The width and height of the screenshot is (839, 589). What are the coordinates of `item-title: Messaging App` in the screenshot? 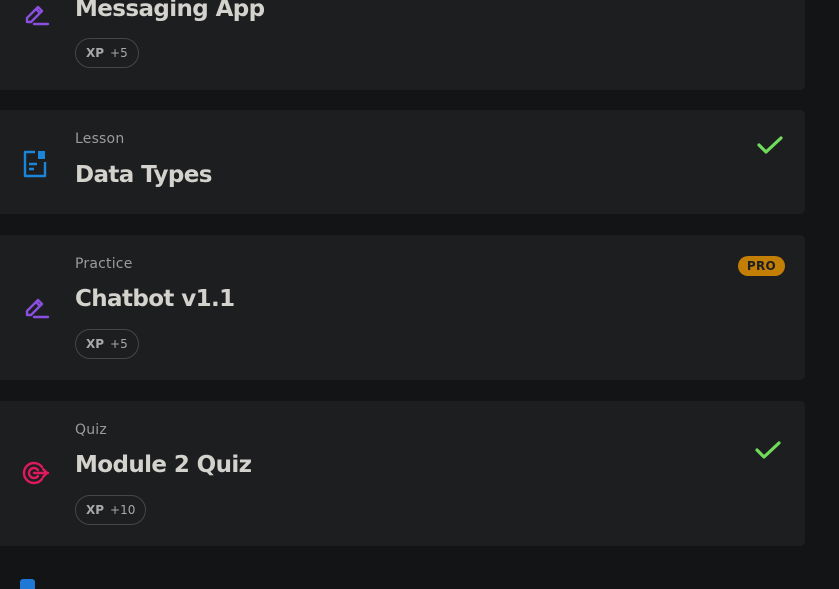 It's located at (170, 11).